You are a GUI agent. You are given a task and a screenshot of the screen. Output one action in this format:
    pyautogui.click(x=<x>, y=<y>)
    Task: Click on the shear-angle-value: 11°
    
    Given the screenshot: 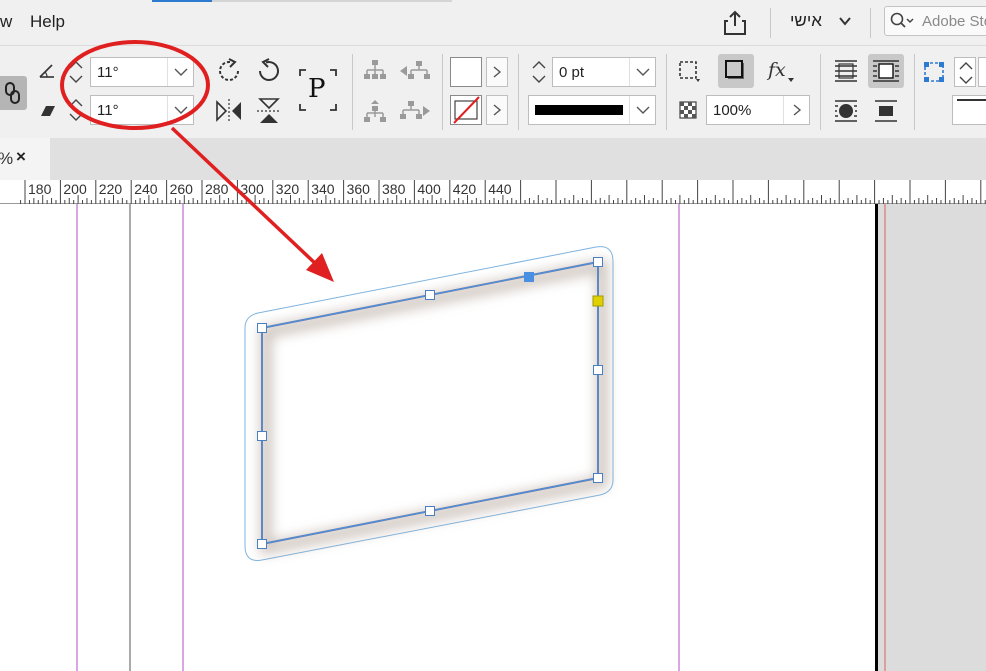 What is the action you would take?
    pyautogui.click(x=108, y=72)
    